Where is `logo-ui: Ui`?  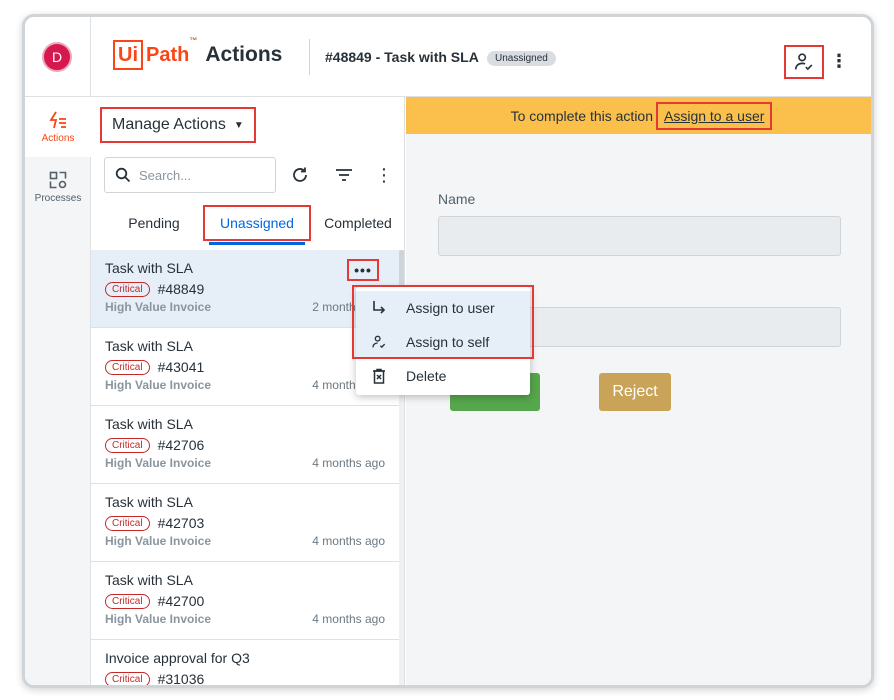
logo-ui: Ui is located at coordinates (128, 55).